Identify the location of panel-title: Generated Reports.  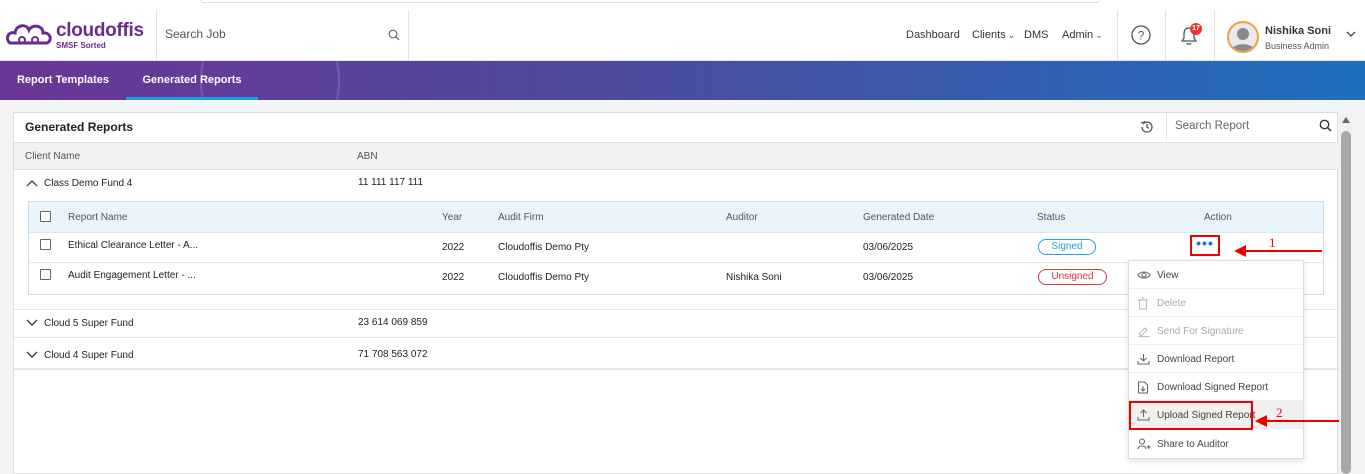
(79, 127).